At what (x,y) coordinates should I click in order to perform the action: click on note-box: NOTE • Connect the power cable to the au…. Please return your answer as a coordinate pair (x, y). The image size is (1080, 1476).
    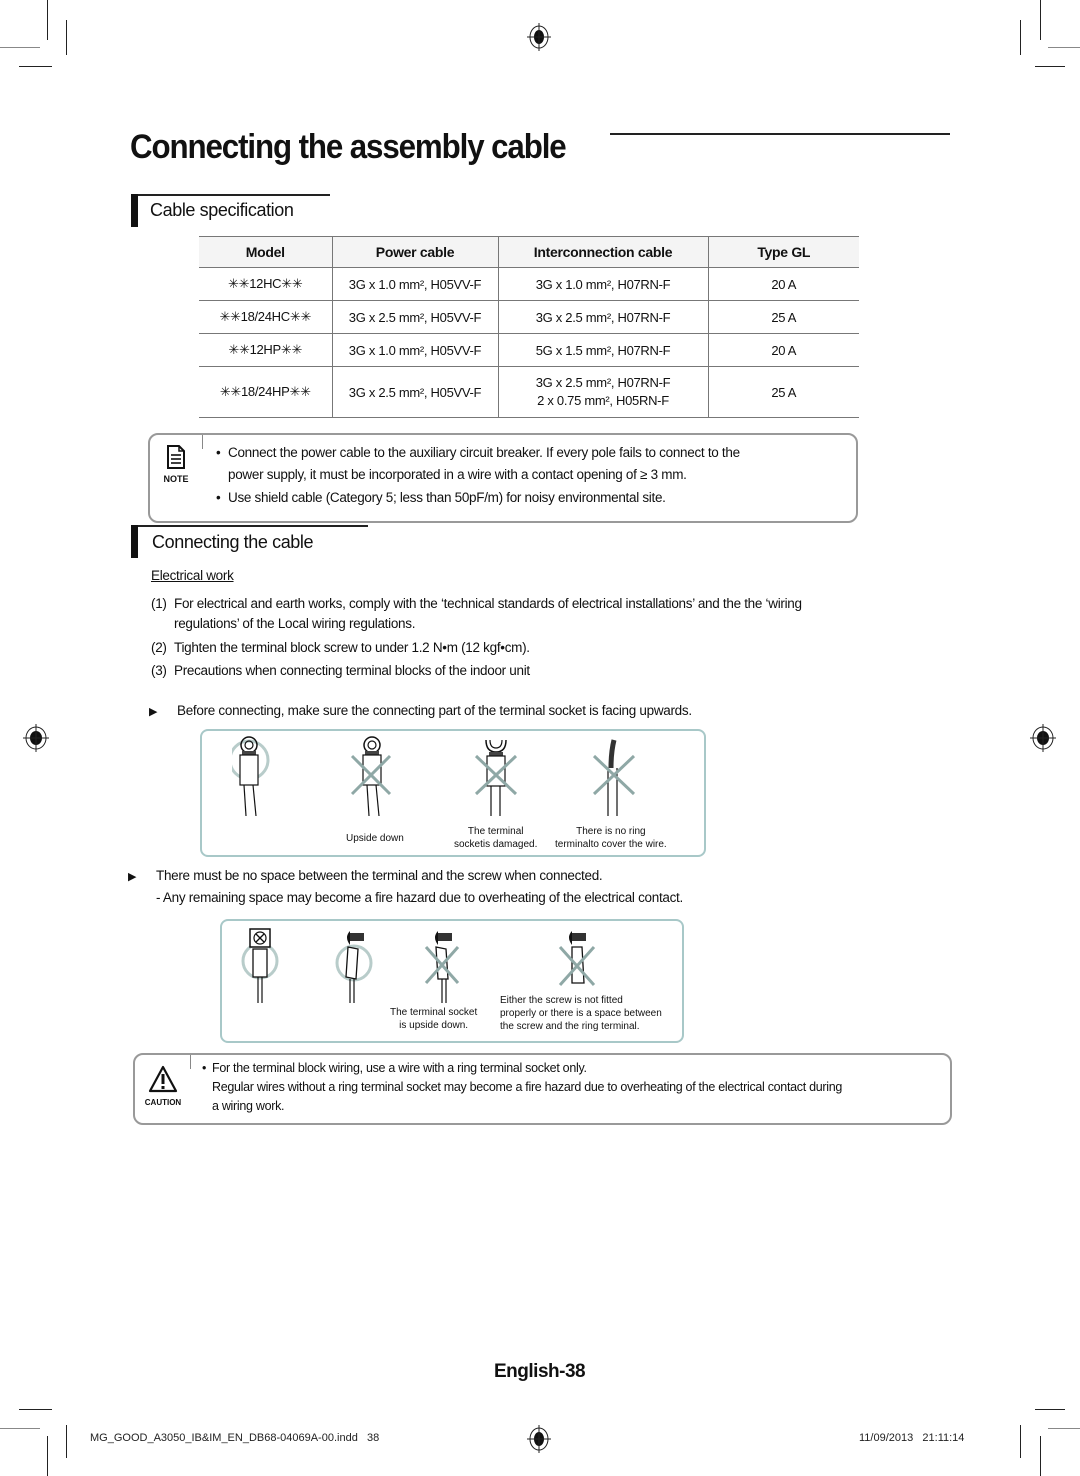
    Looking at the image, I should click on (503, 478).